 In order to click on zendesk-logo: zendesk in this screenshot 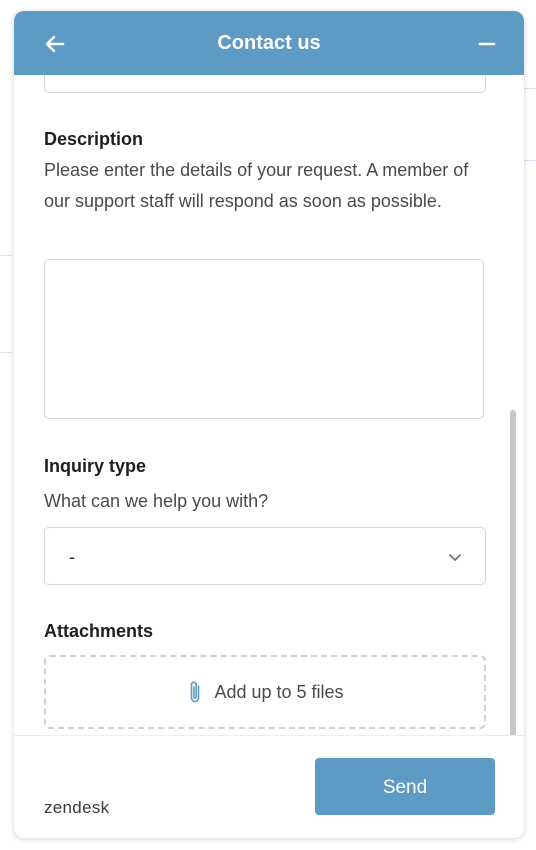, I will do `click(76, 808)`.